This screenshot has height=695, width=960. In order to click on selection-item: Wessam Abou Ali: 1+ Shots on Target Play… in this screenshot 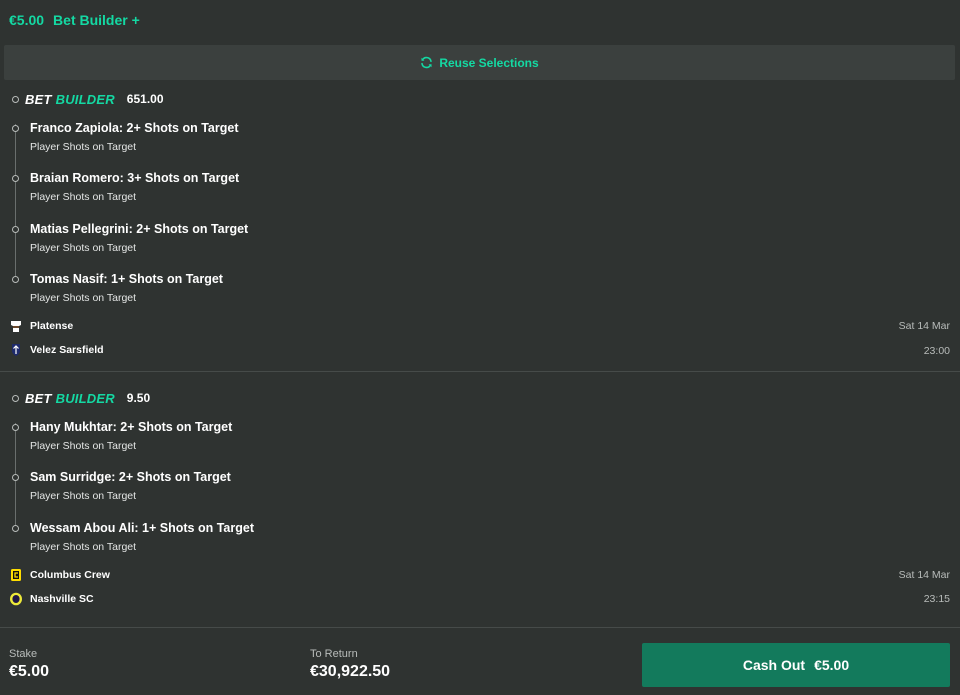, I will do `click(312, 541)`.